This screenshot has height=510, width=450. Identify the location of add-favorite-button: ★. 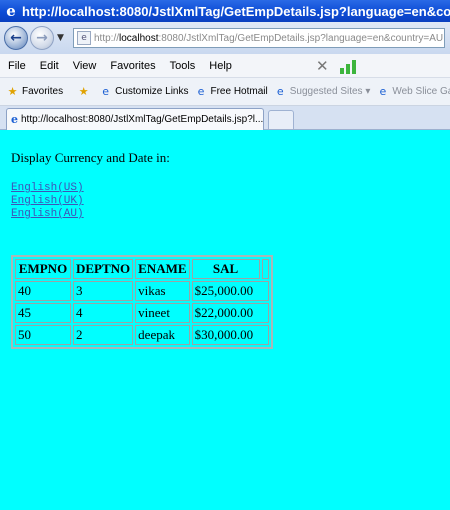
(85, 91).